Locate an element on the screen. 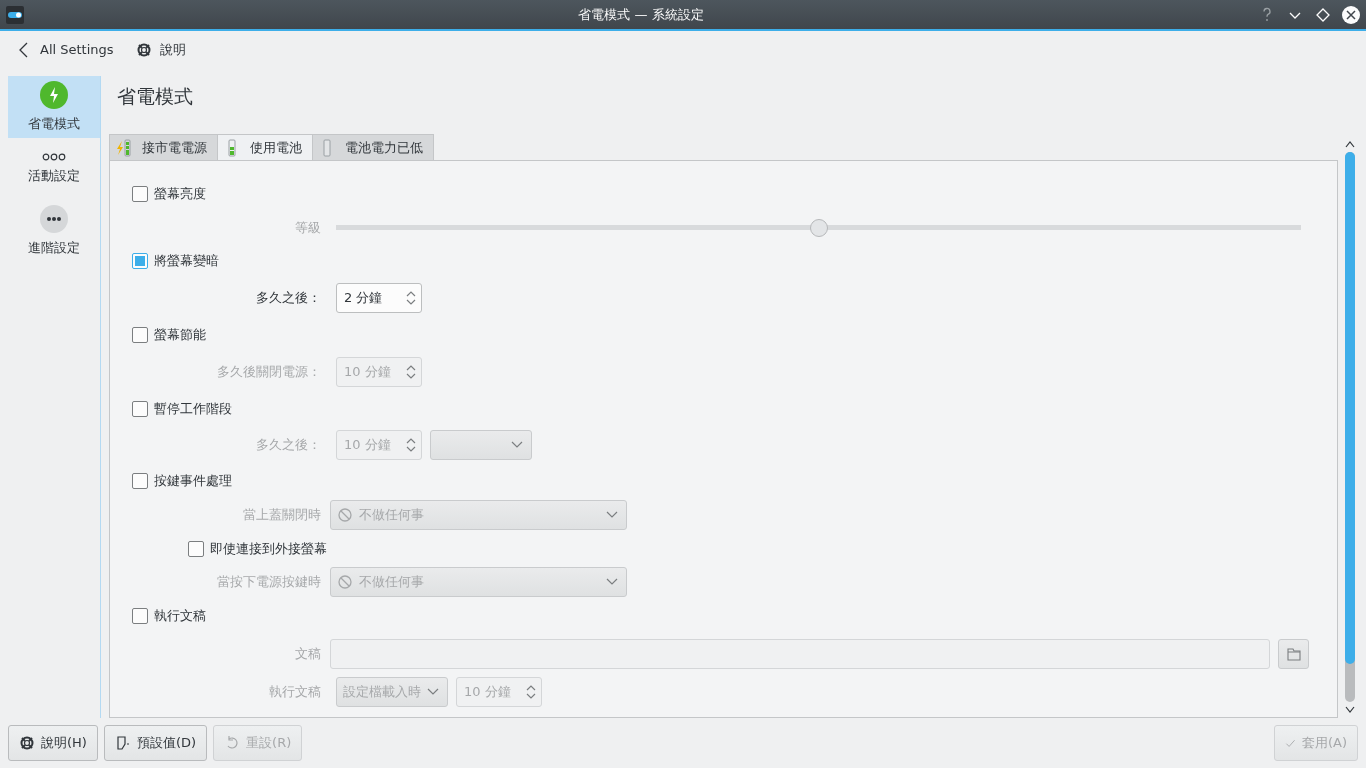 This screenshot has width=1366, height=768. document-icon is located at coordinates (122, 743).